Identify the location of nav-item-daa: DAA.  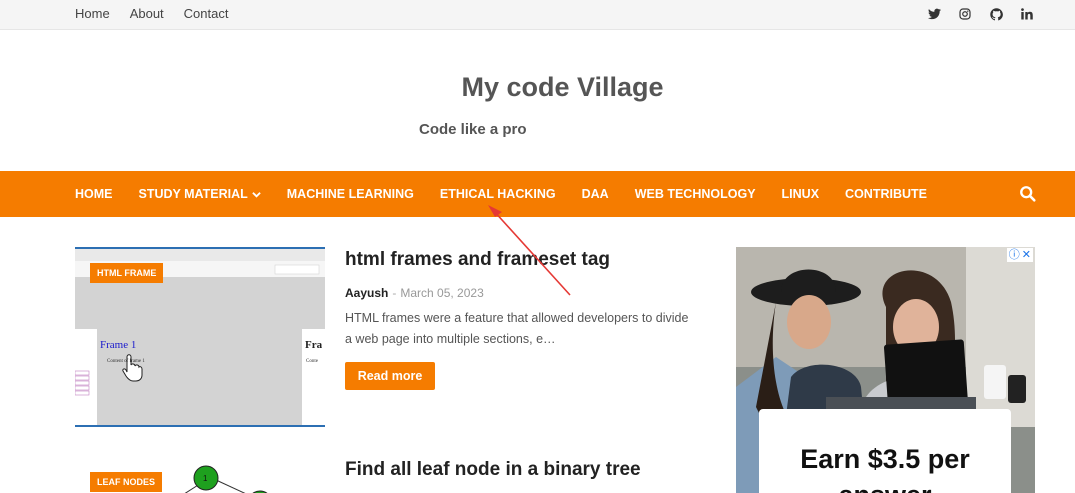
(595, 194).